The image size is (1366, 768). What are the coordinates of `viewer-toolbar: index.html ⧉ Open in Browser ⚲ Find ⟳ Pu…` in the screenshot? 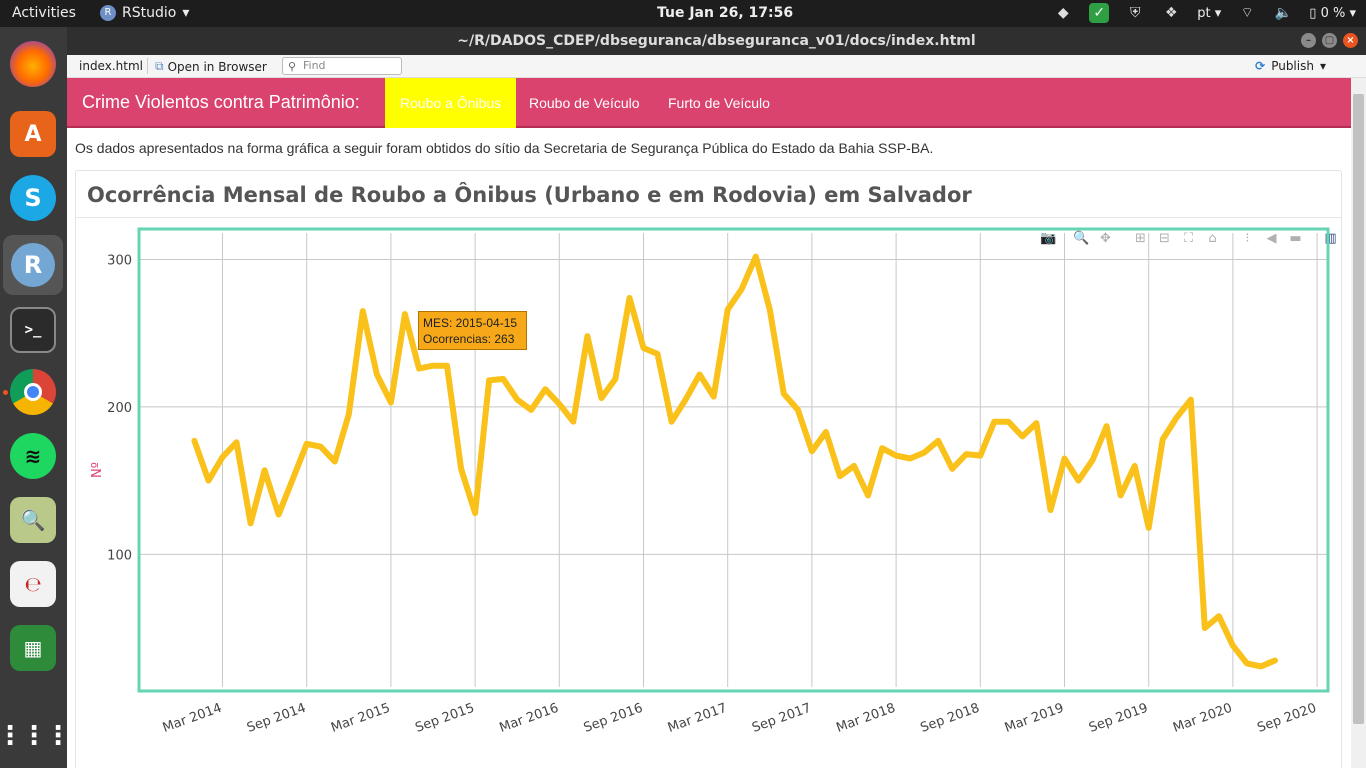 It's located at (716, 66).